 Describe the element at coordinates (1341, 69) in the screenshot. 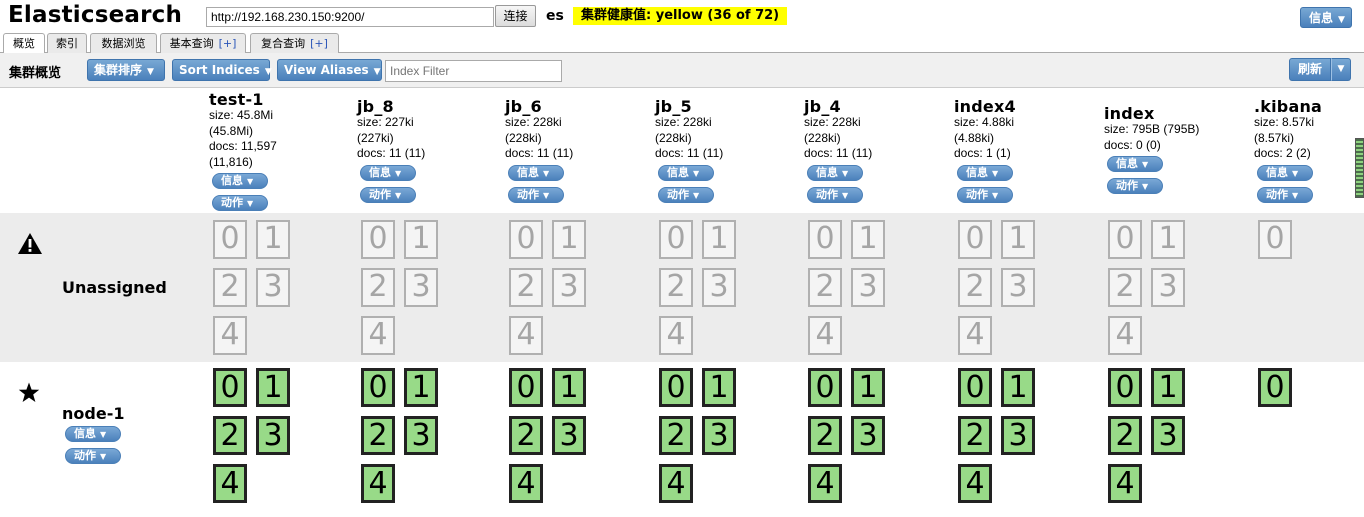

I see `refresh-dropdown-button: ▼` at that location.